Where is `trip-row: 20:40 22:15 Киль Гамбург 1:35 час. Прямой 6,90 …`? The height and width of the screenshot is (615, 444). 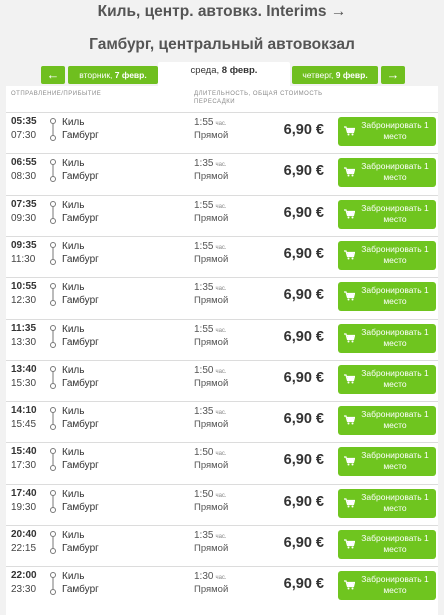
trip-row: 20:40 22:15 Киль Гамбург 1:35 час. Прямой 6,90 … is located at coordinates (222, 545).